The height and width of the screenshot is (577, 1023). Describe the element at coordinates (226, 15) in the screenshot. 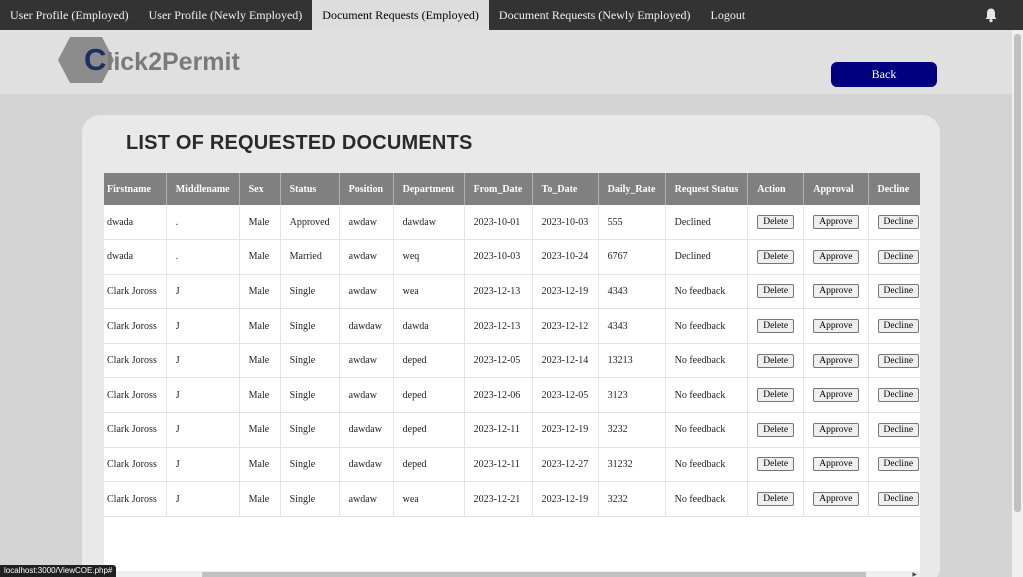

I see `nav-item-user-profile-newly-employed: User Profile (Newly Employed)` at that location.